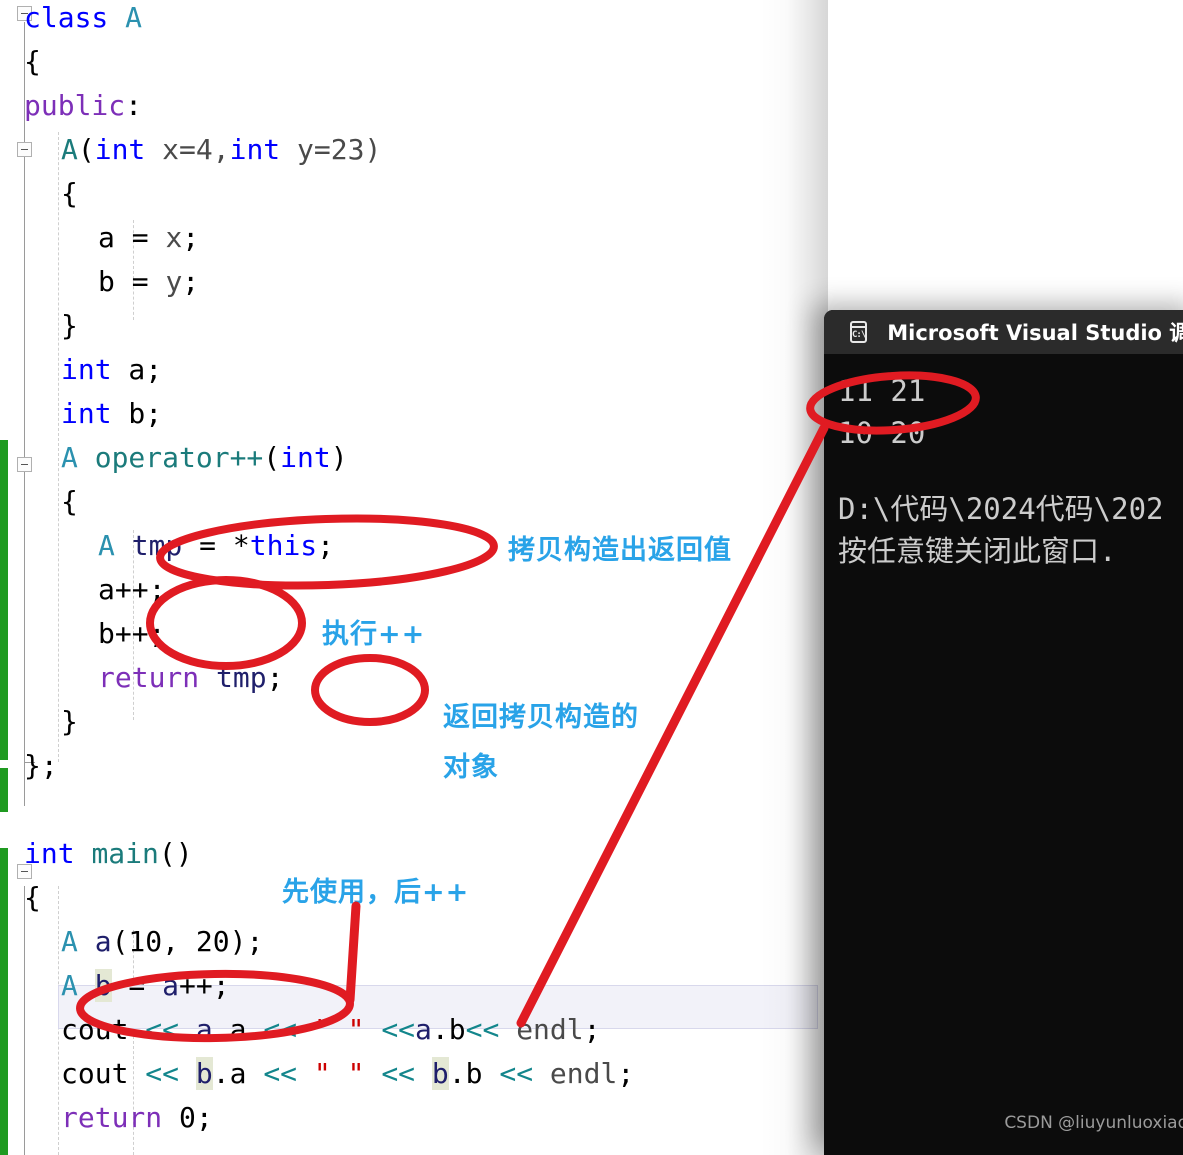 This screenshot has height=1155, width=1183. Describe the element at coordinates (241, 677) in the screenshot. I see `code-token: tmp` at that location.